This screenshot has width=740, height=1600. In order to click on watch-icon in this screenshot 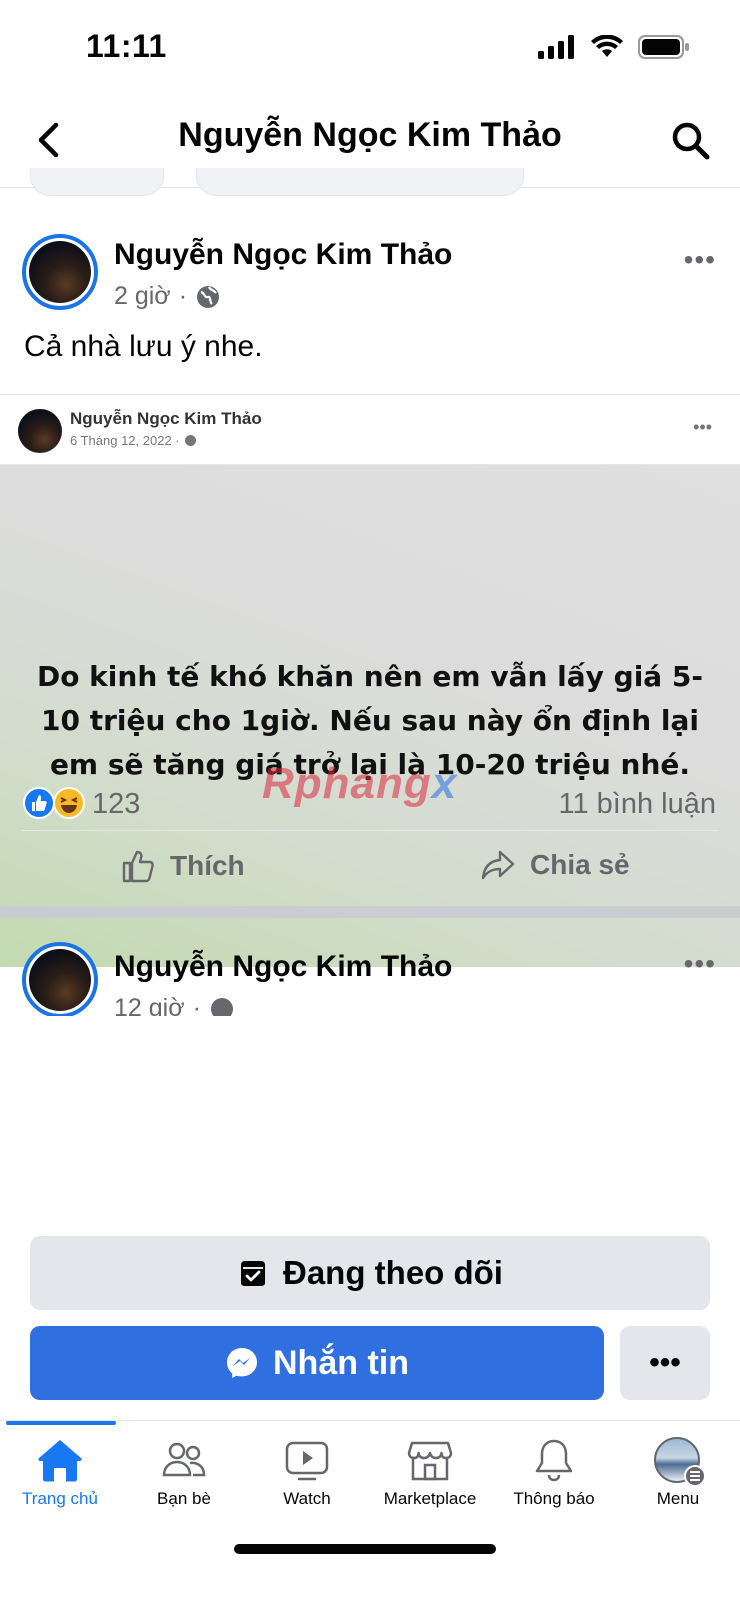, I will do `click(307, 1461)`.